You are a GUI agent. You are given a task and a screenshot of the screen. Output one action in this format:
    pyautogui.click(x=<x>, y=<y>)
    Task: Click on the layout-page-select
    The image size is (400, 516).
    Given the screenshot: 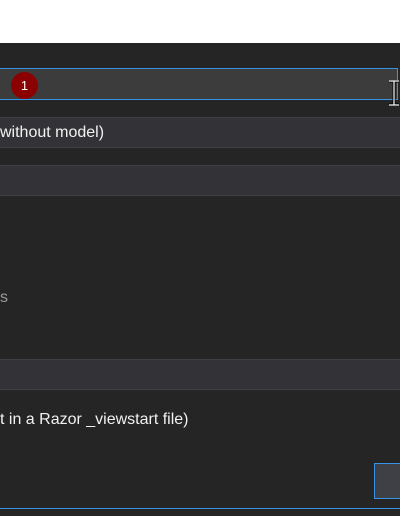 What is the action you would take?
    pyautogui.click(x=200, y=374)
    